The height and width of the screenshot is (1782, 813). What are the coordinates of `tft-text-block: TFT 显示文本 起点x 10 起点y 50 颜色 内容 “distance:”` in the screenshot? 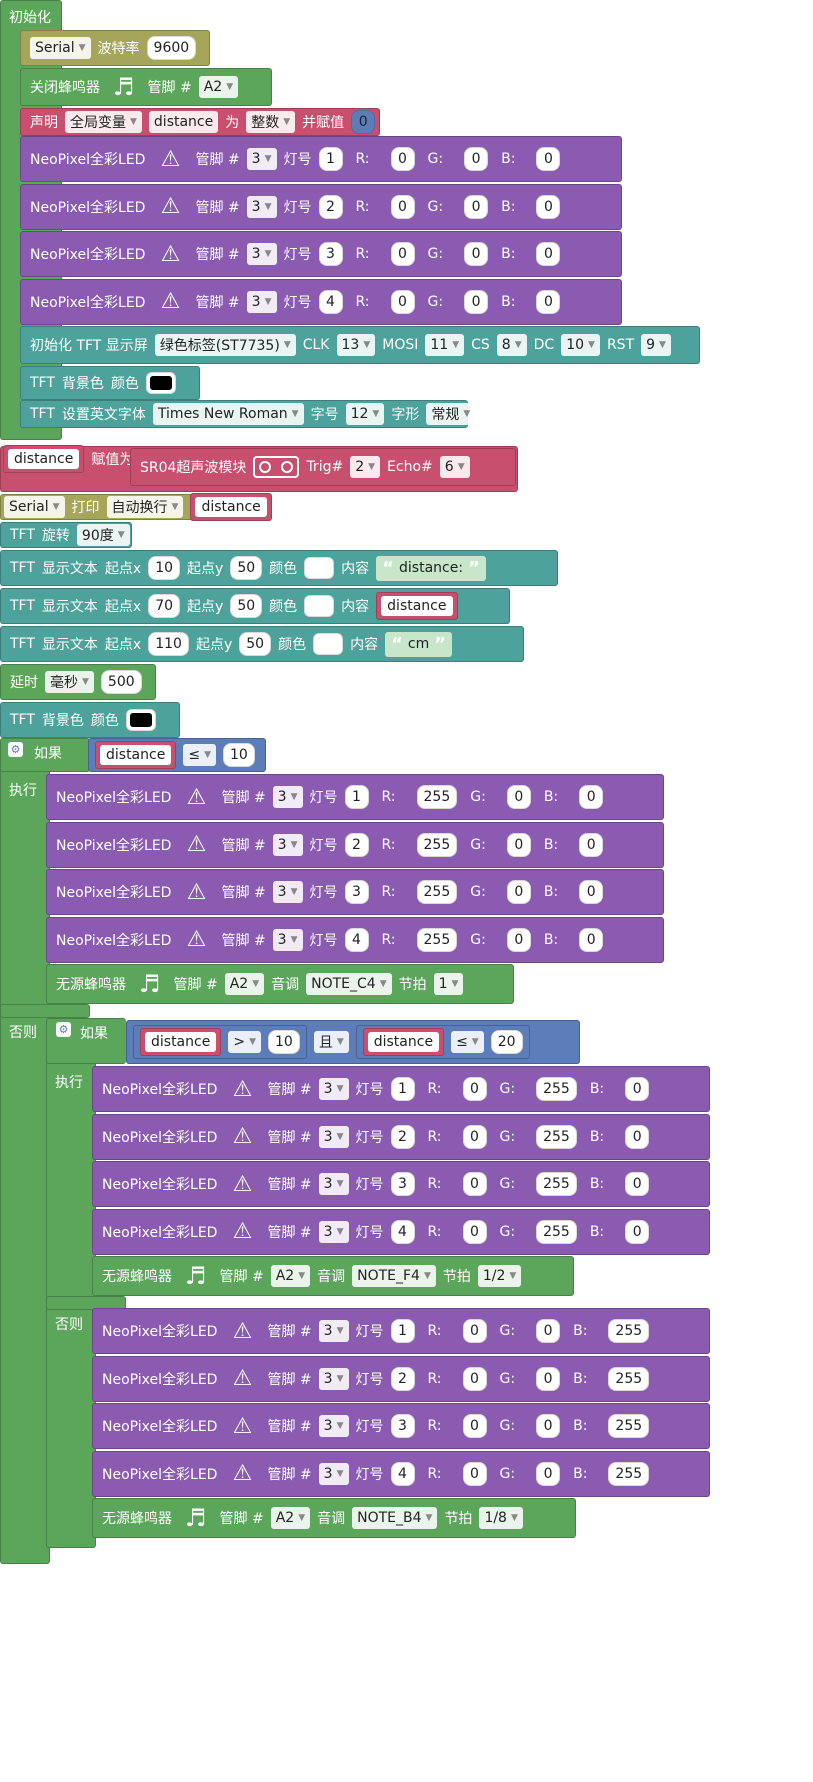 It's located at (279, 568).